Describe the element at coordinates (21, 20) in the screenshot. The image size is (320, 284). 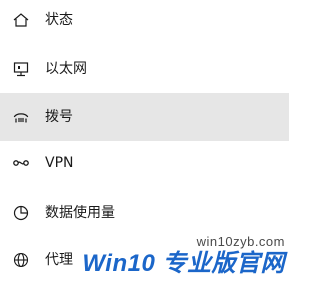
I see `home-icon` at that location.